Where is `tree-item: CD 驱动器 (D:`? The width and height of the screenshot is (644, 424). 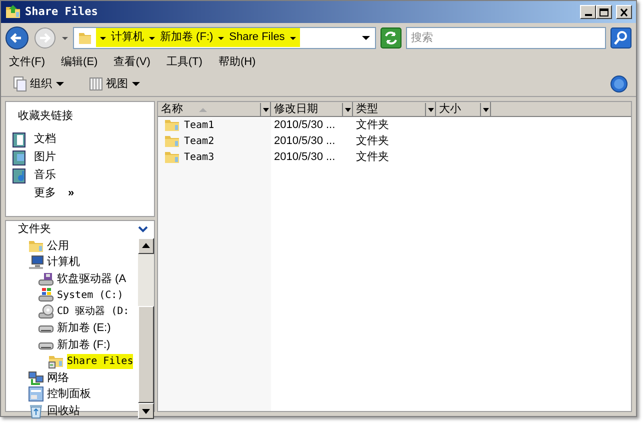
tree-item: CD 驱动器 (D: is located at coordinates (72, 312).